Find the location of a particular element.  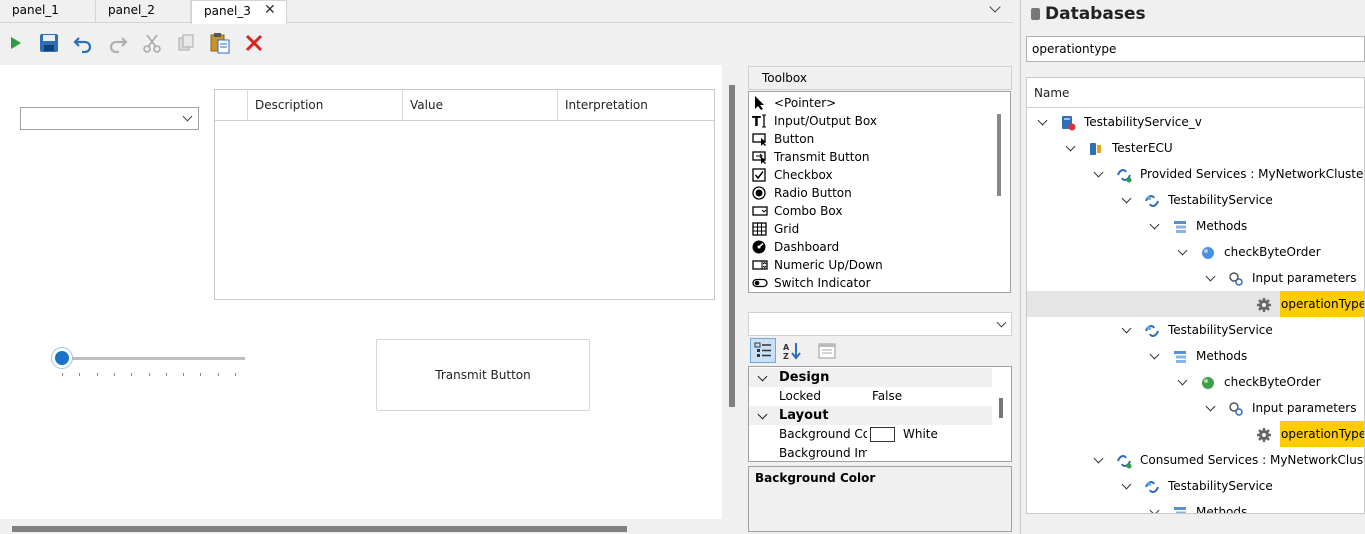

property-object-selector is located at coordinates (880, 324).